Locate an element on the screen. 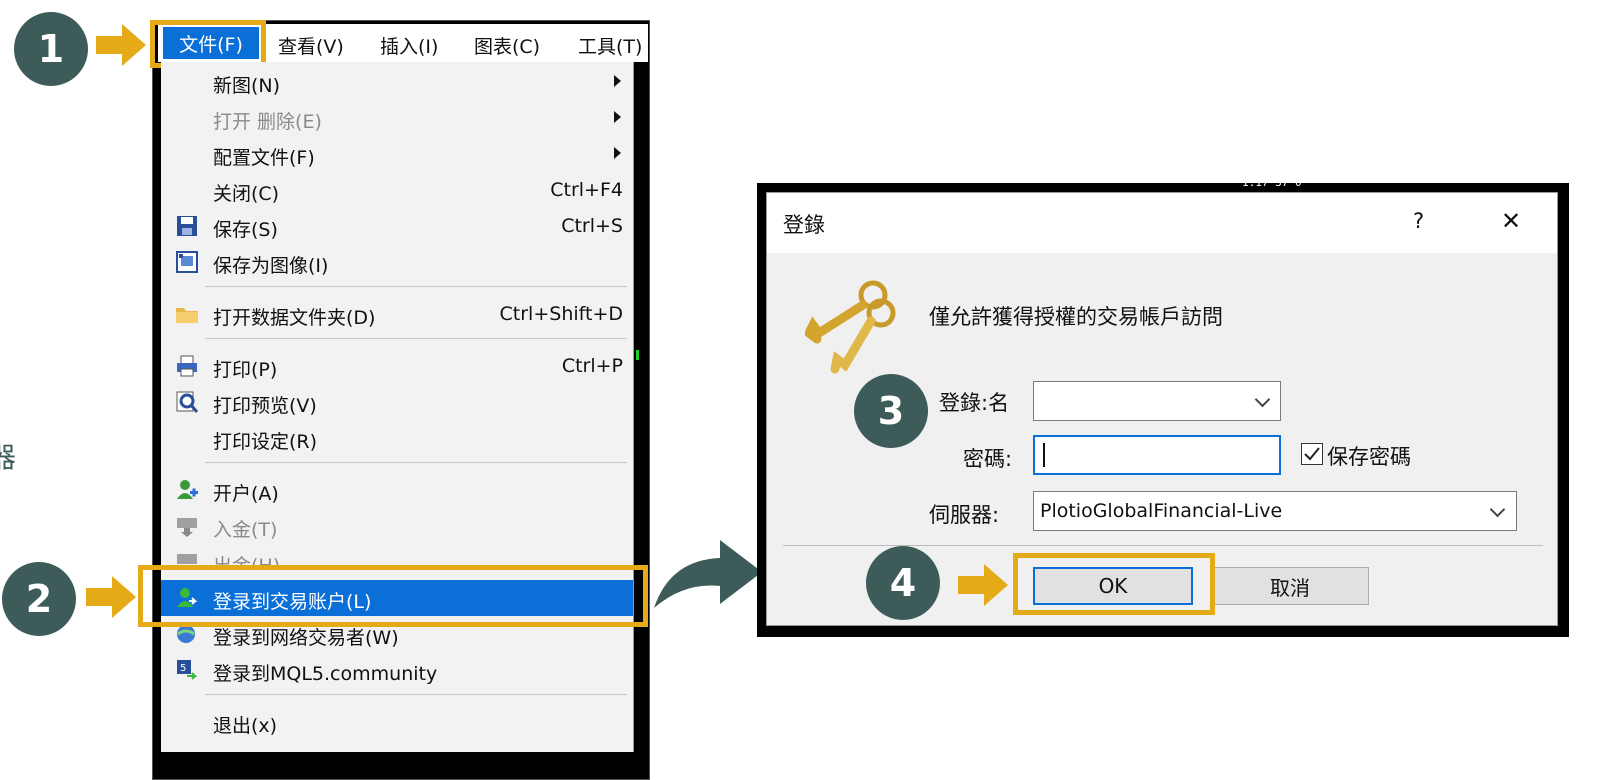 The width and height of the screenshot is (1606, 780). side-text: 器 is located at coordinates (8, 457).